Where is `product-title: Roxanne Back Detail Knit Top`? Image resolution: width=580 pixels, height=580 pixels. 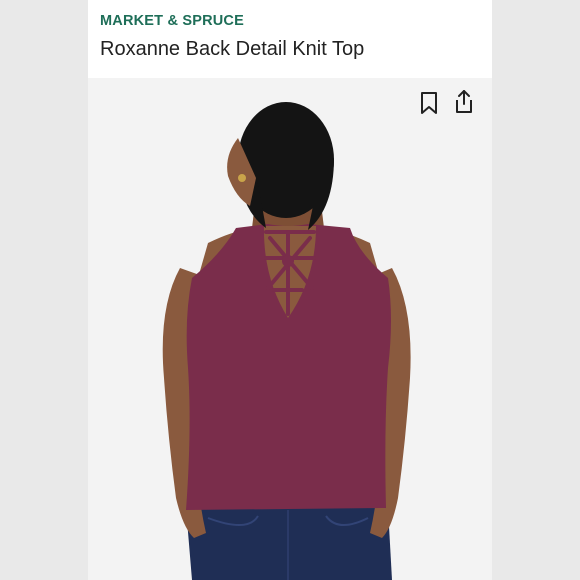 product-title: Roxanne Back Detail Knit Top is located at coordinates (232, 49).